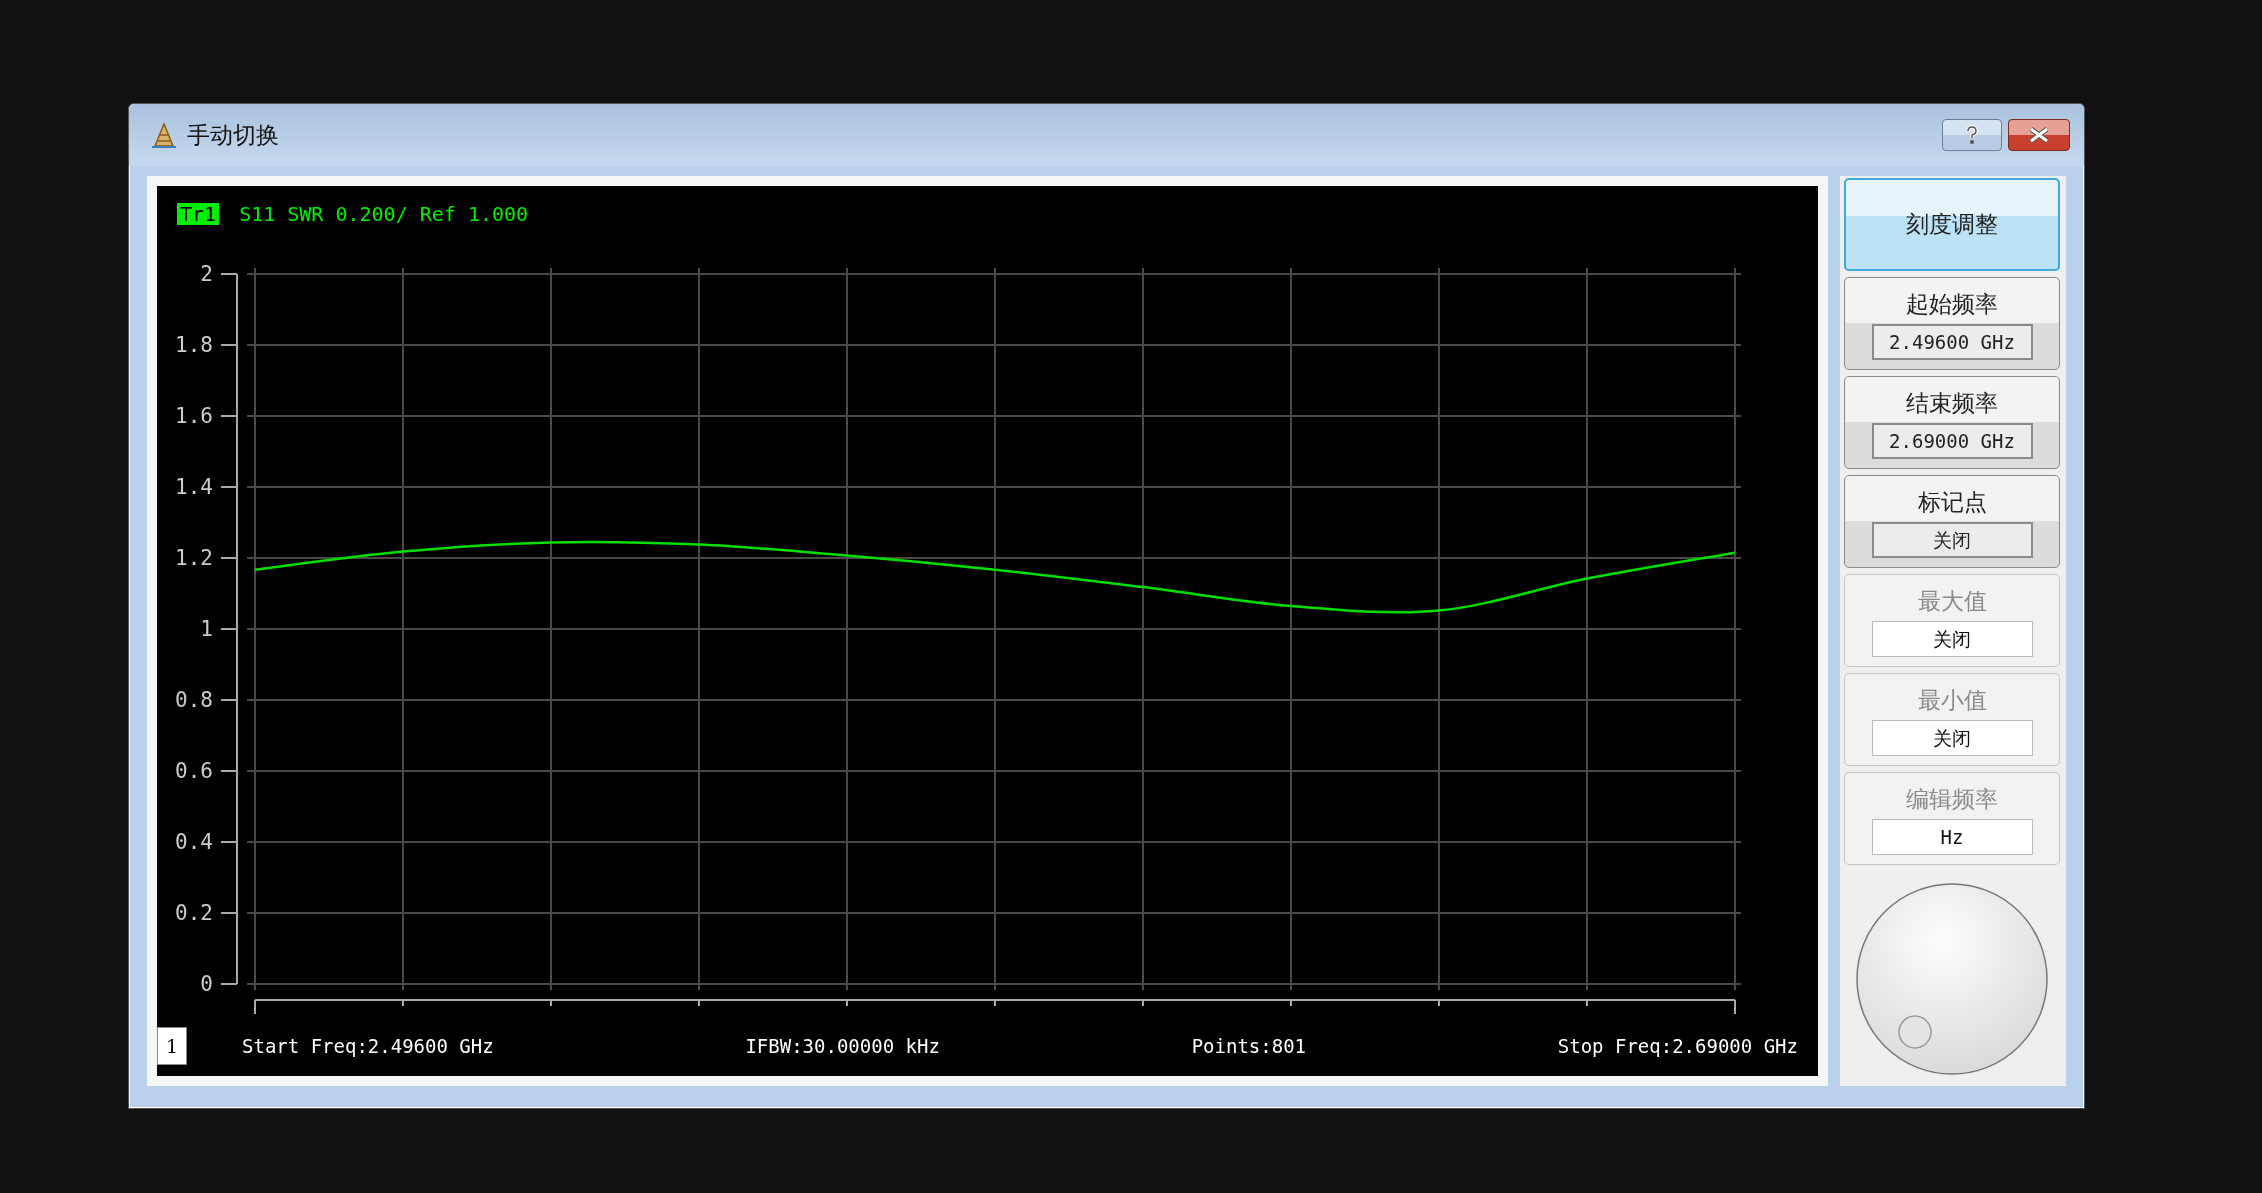 The height and width of the screenshot is (1193, 2262). Describe the element at coordinates (194, 487) in the screenshot. I see `axis-tick-label: 1.4` at that location.